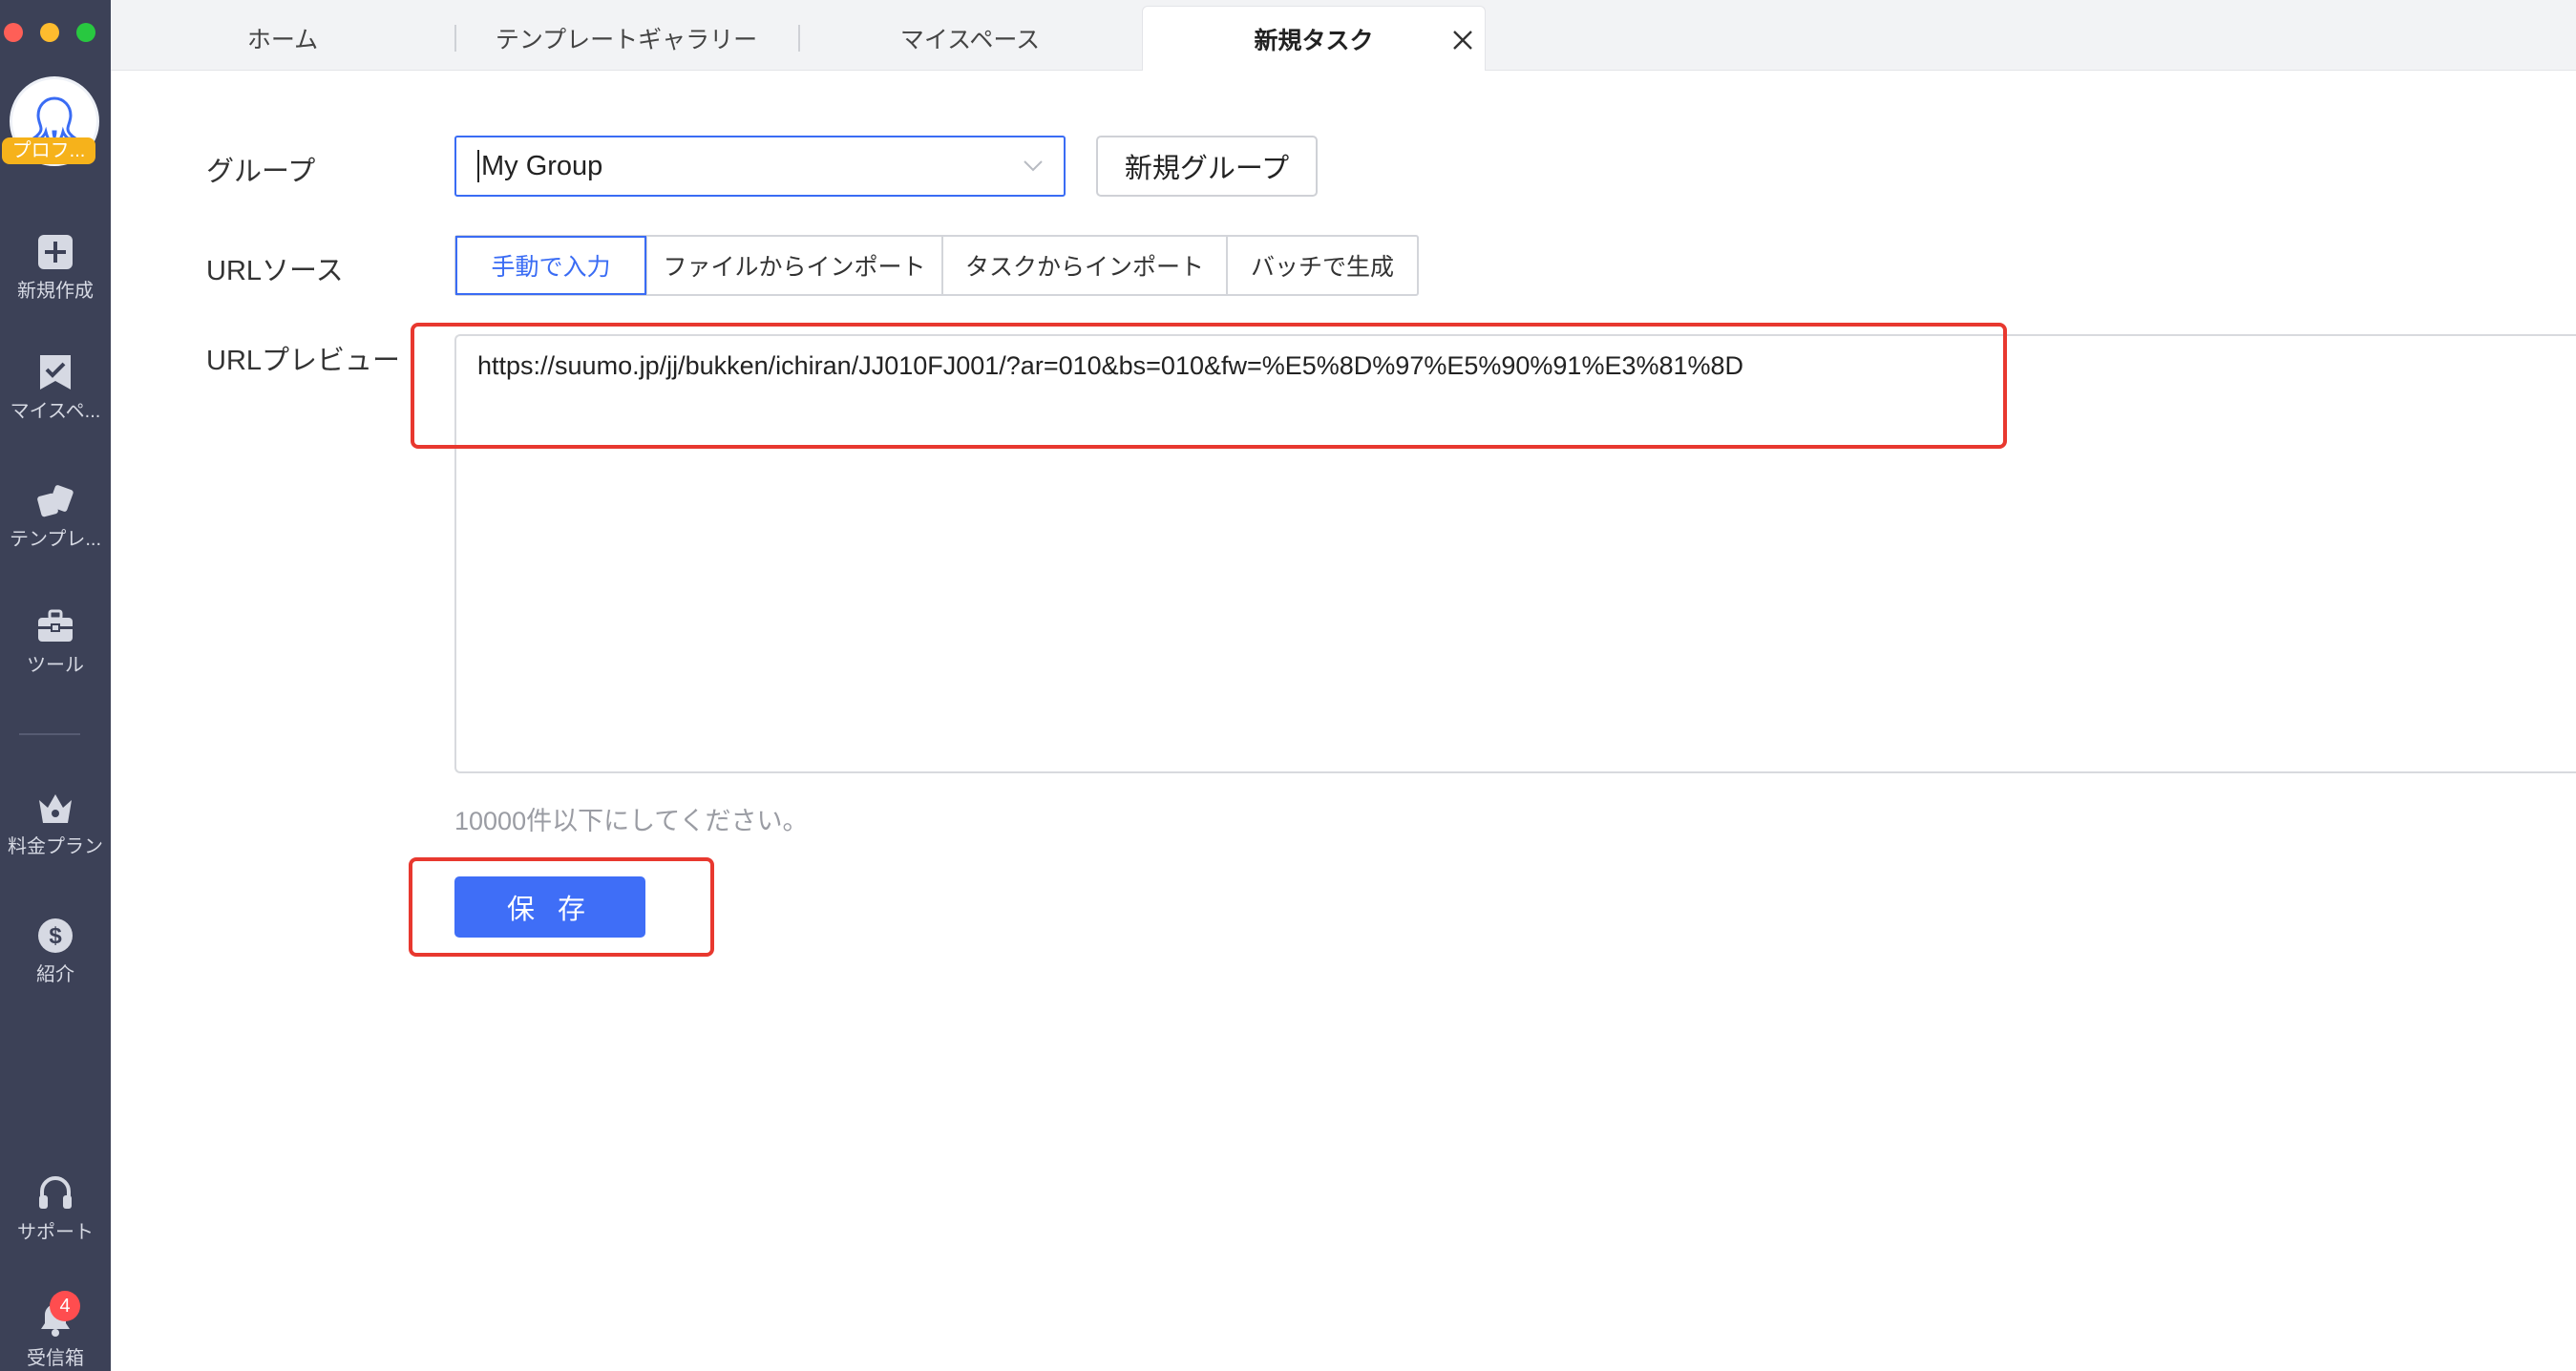 The width and height of the screenshot is (2576, 1371). What do you see at coordinates (55, 252) in the screenshot?
I see `plus-square-icon` at bounding box center [55, 252].